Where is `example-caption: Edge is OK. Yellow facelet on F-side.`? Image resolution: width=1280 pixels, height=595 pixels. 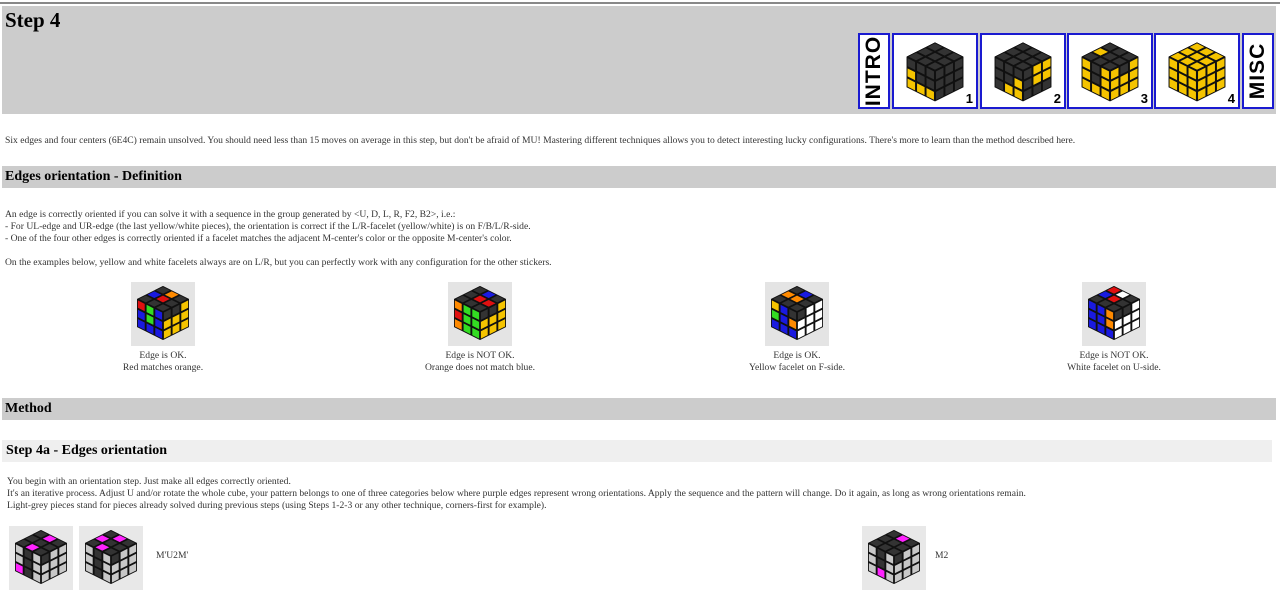
example-caption: Edge is OK. Yellow facelet on F-side. is located at coordinates (796, 361).